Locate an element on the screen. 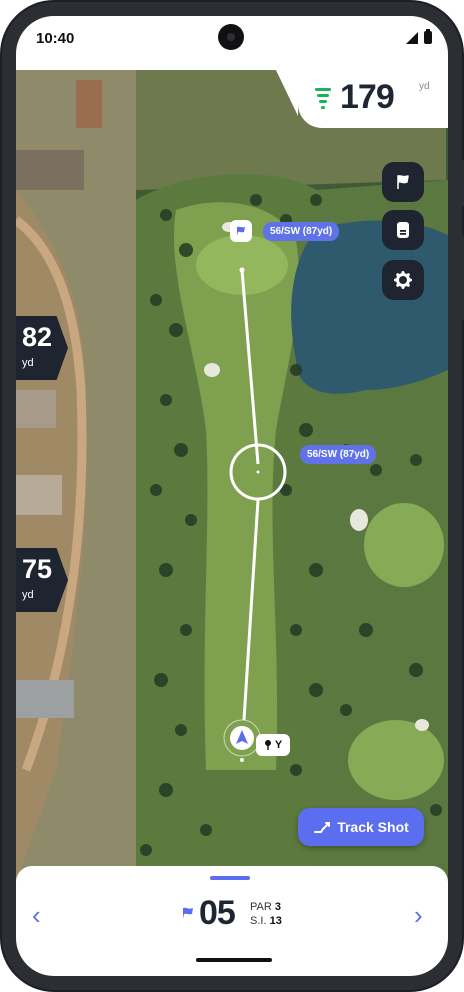 The image size is (464, 992). status-bar: 10:40 is located at coordinates (232, 43).